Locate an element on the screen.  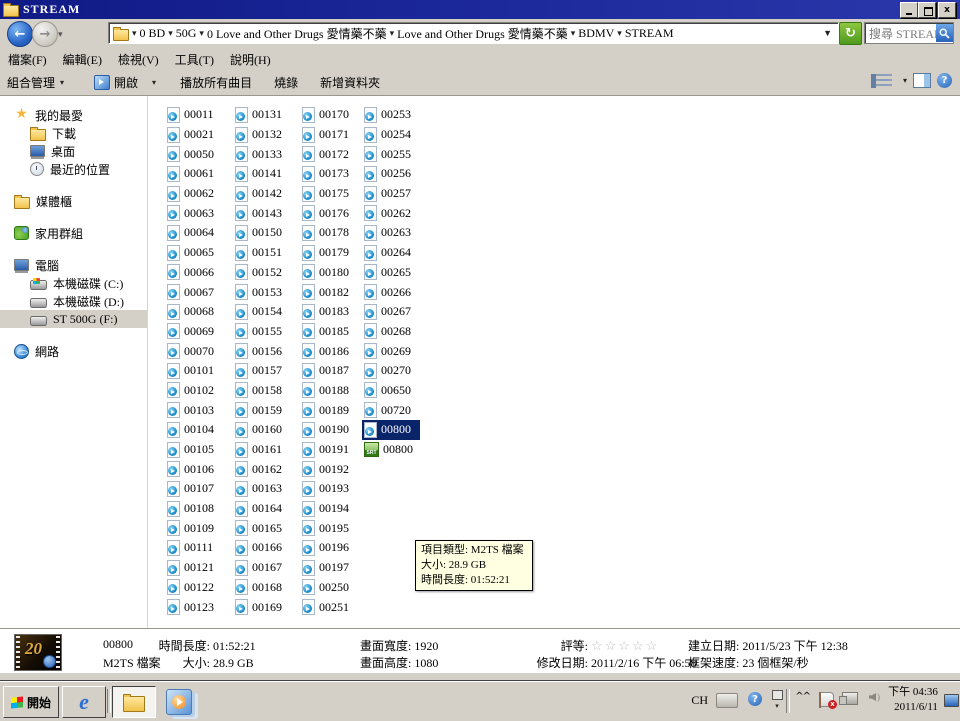
clock: 下午 04:36 2011/6/11 is located at coordinates (913, 700).